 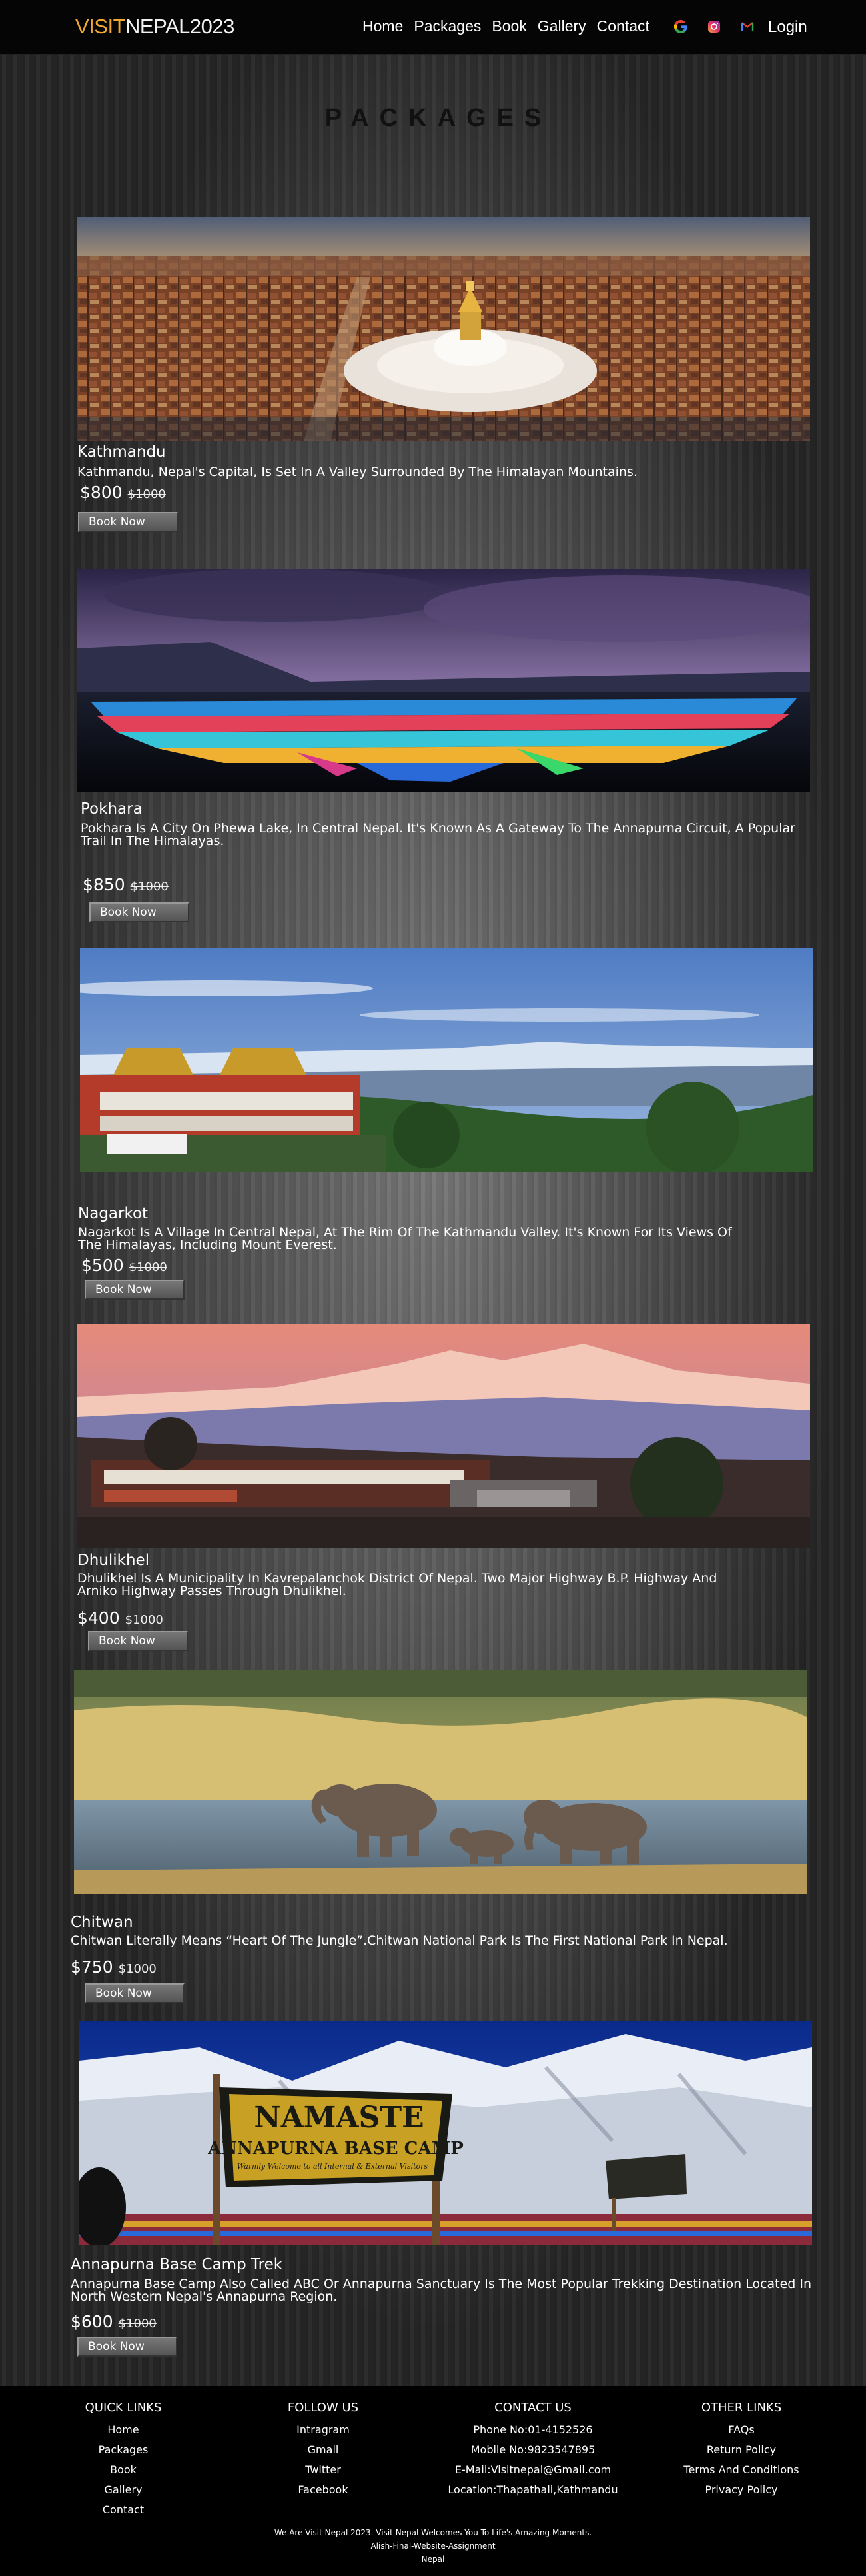 What do you see at coordinates (448, 26) in the screenshot?
I see `nav-packages-link: Packages` at bounding box center [448, 26].